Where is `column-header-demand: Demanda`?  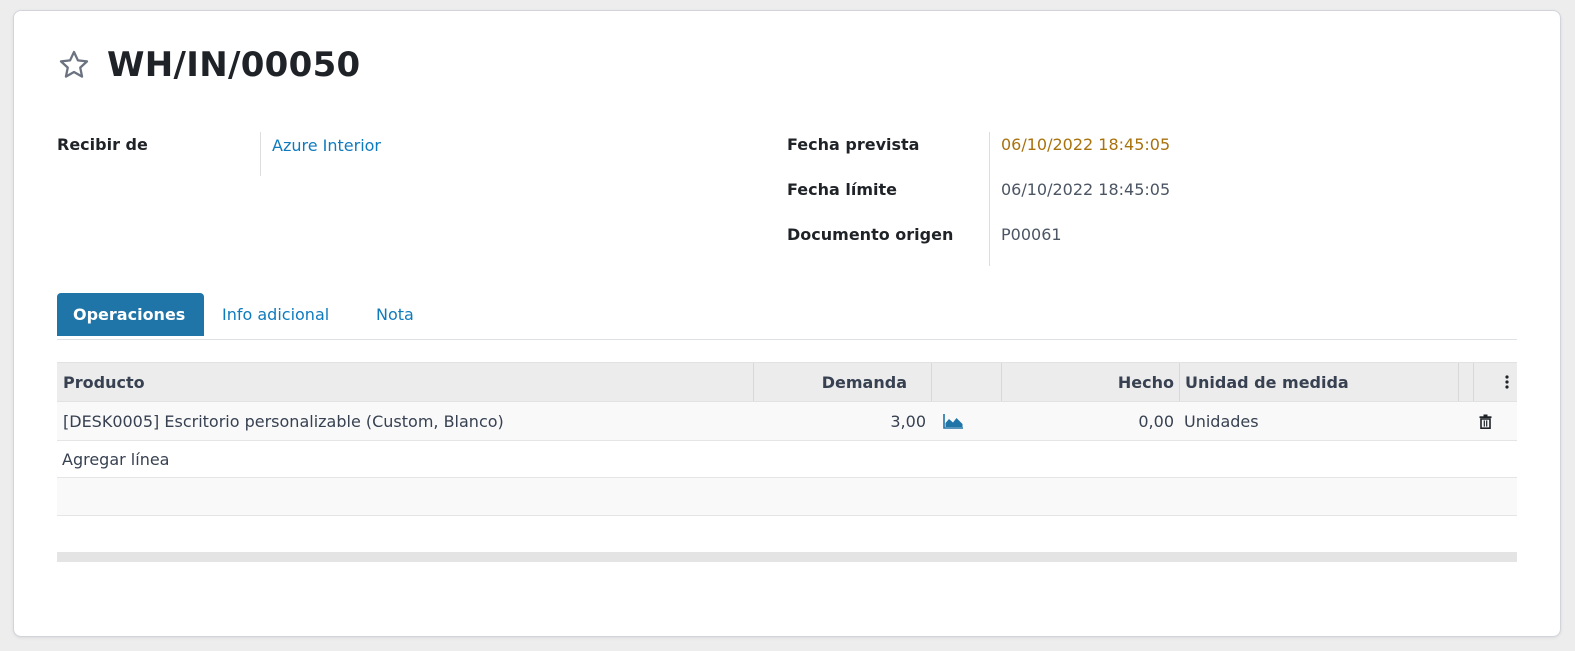 column-header-demand: Demanda is located at coordinates (830, 382).